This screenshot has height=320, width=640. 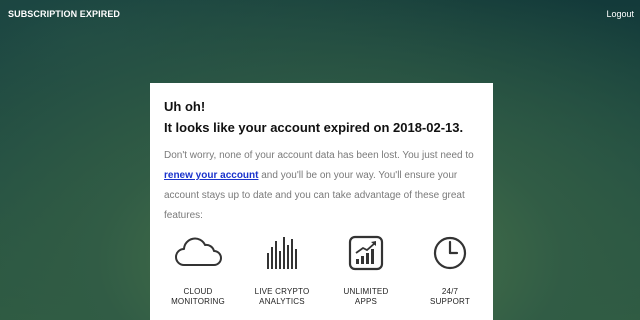 I want to click on feature-cloud-monitoring: CLOUD MONITORING, so click(x=198, y=270).